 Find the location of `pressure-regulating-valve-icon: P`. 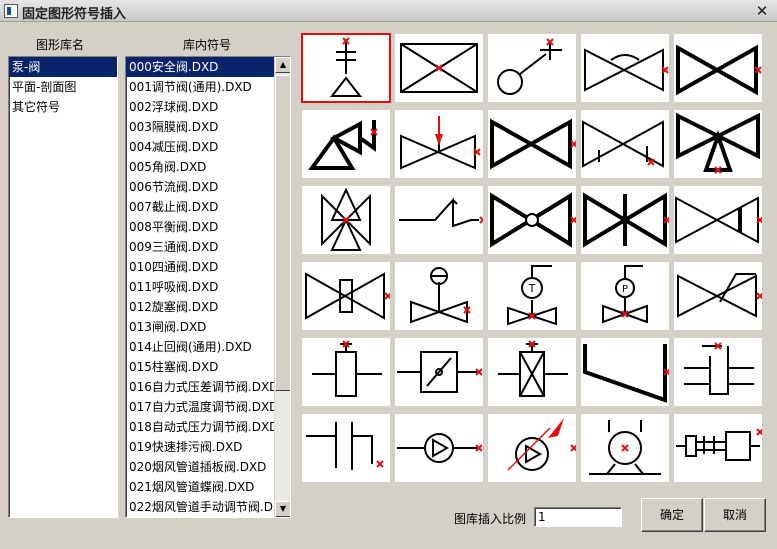

pressure-regulating-valve-icon: P is located at coordinates (625, 296).